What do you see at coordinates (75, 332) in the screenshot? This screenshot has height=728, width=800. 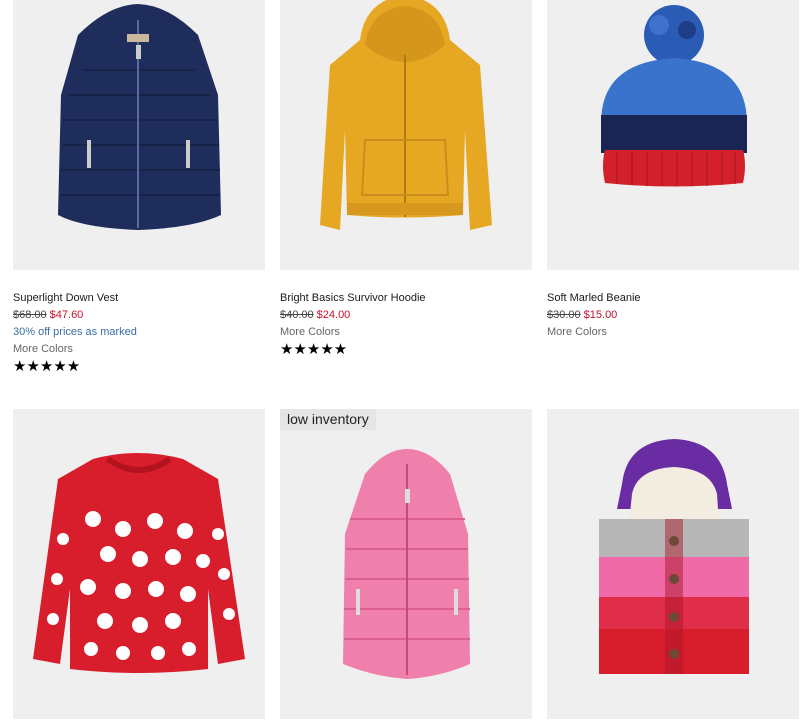 I see `promo-text: 30% off prices as marked` at bounding box center [75, 332].